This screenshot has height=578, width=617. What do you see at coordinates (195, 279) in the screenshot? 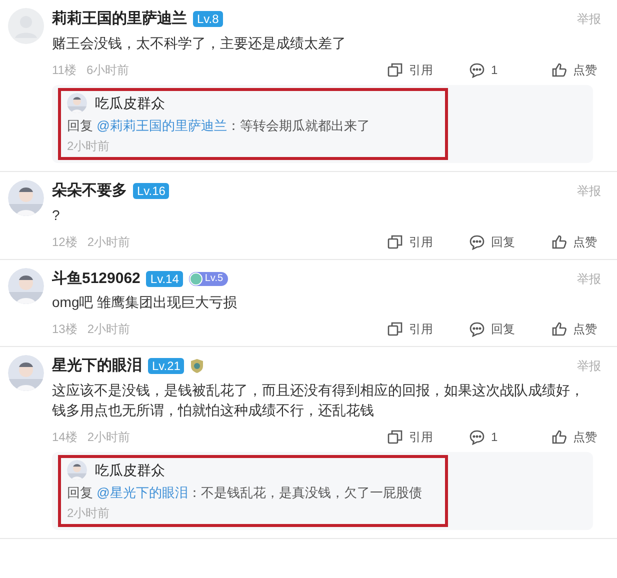
I see `planet-icon` at bounding box center [195, 279].